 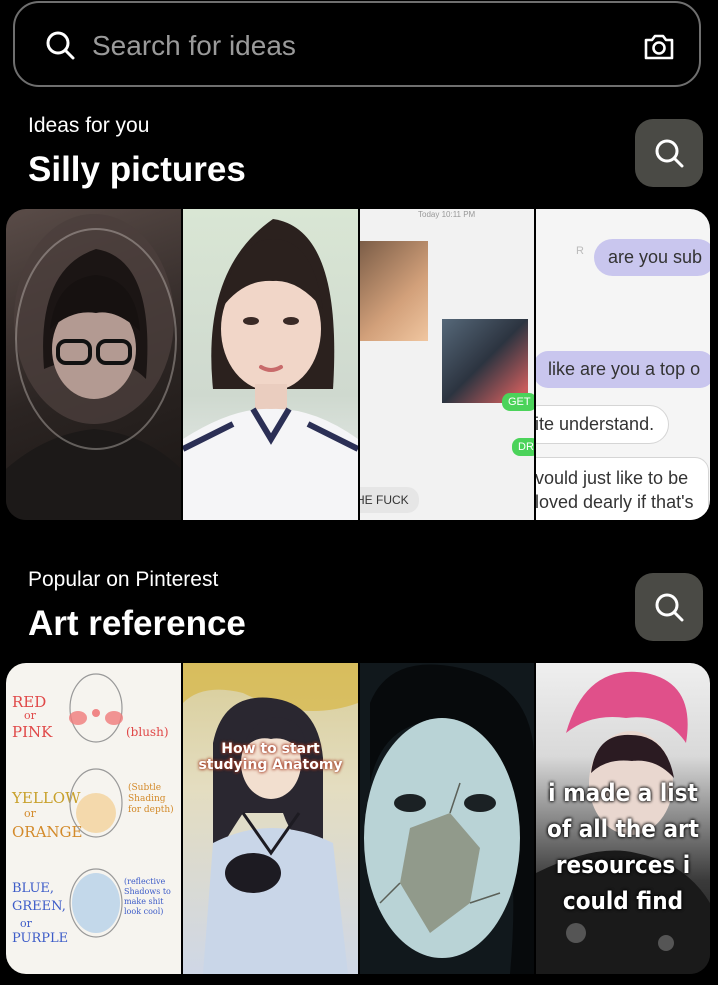 I want to click on pin-image: Today 10:11 PM GET DR HE FUCK, so click(x=446, y=364).